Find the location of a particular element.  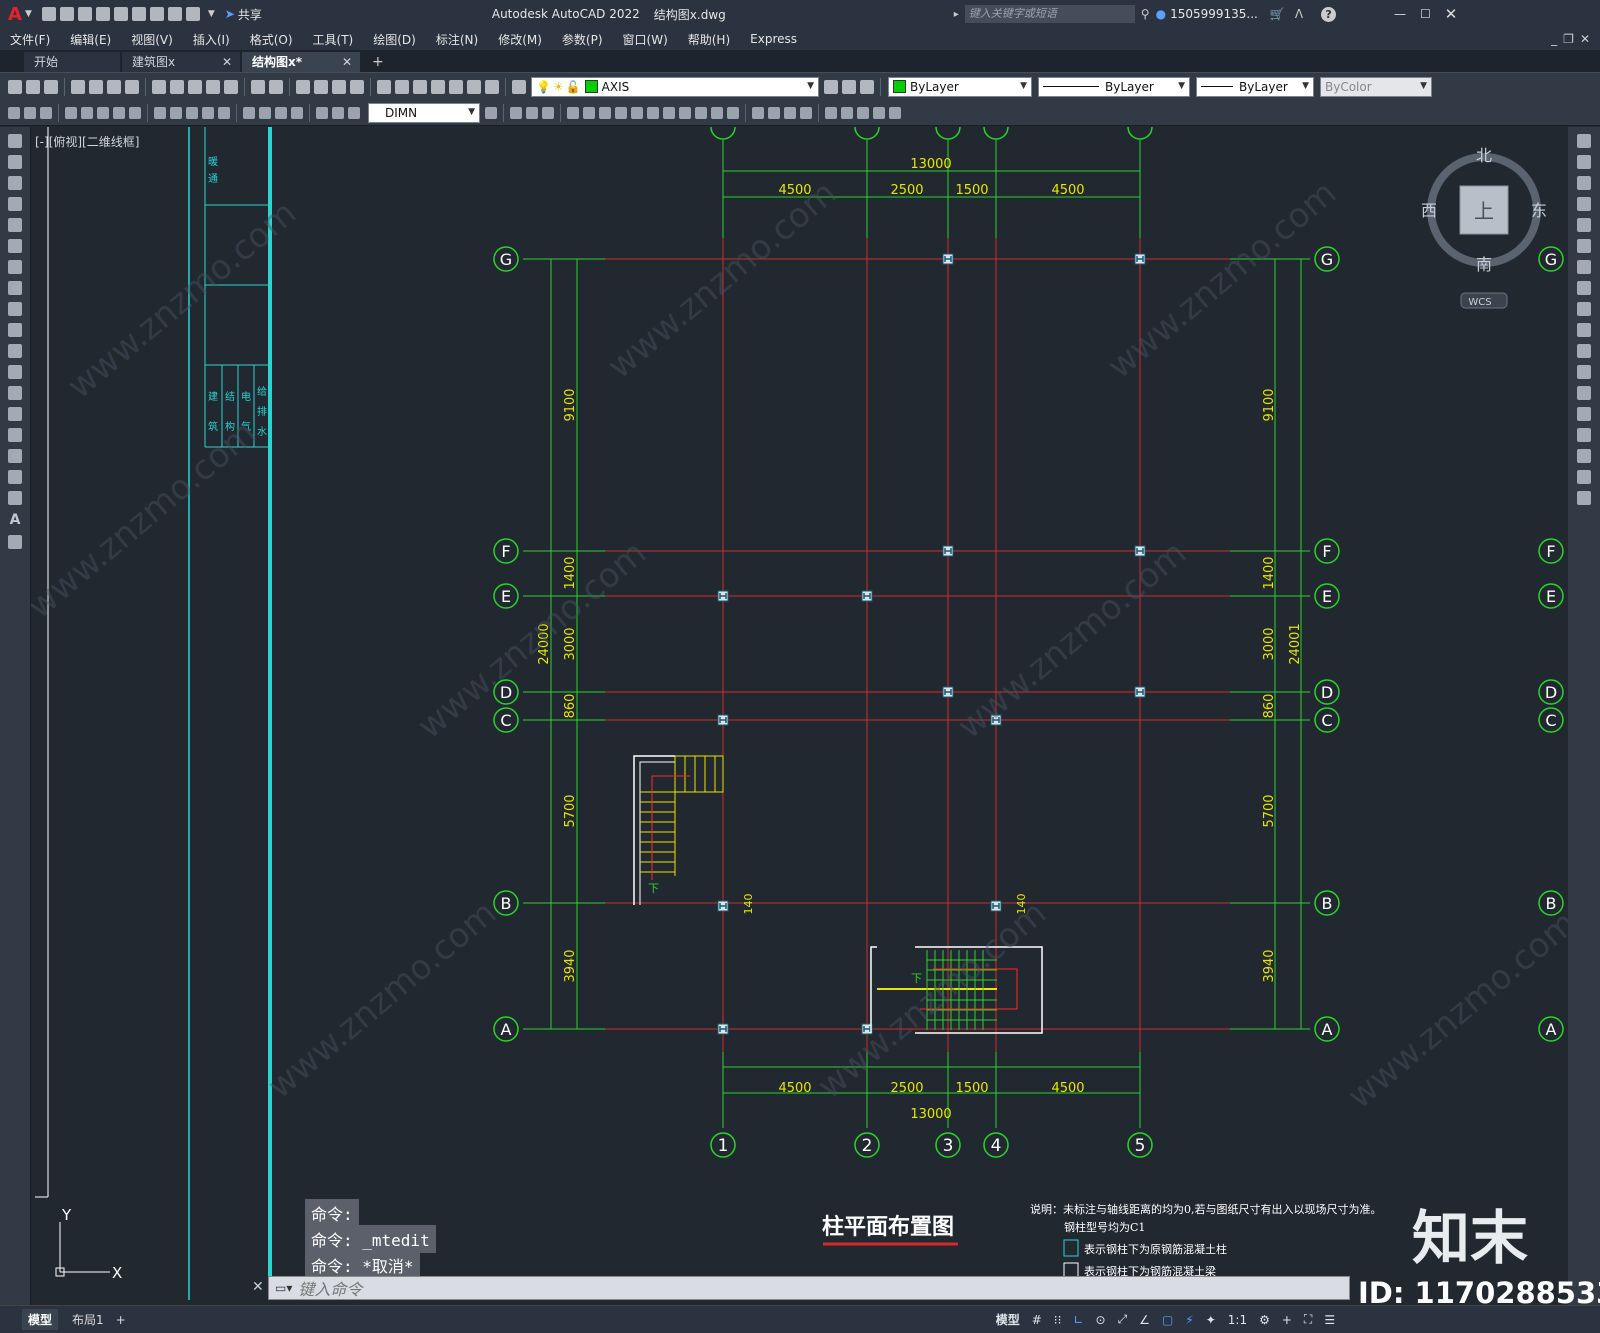

add-selected-icon is located at coordinates (15, 542).